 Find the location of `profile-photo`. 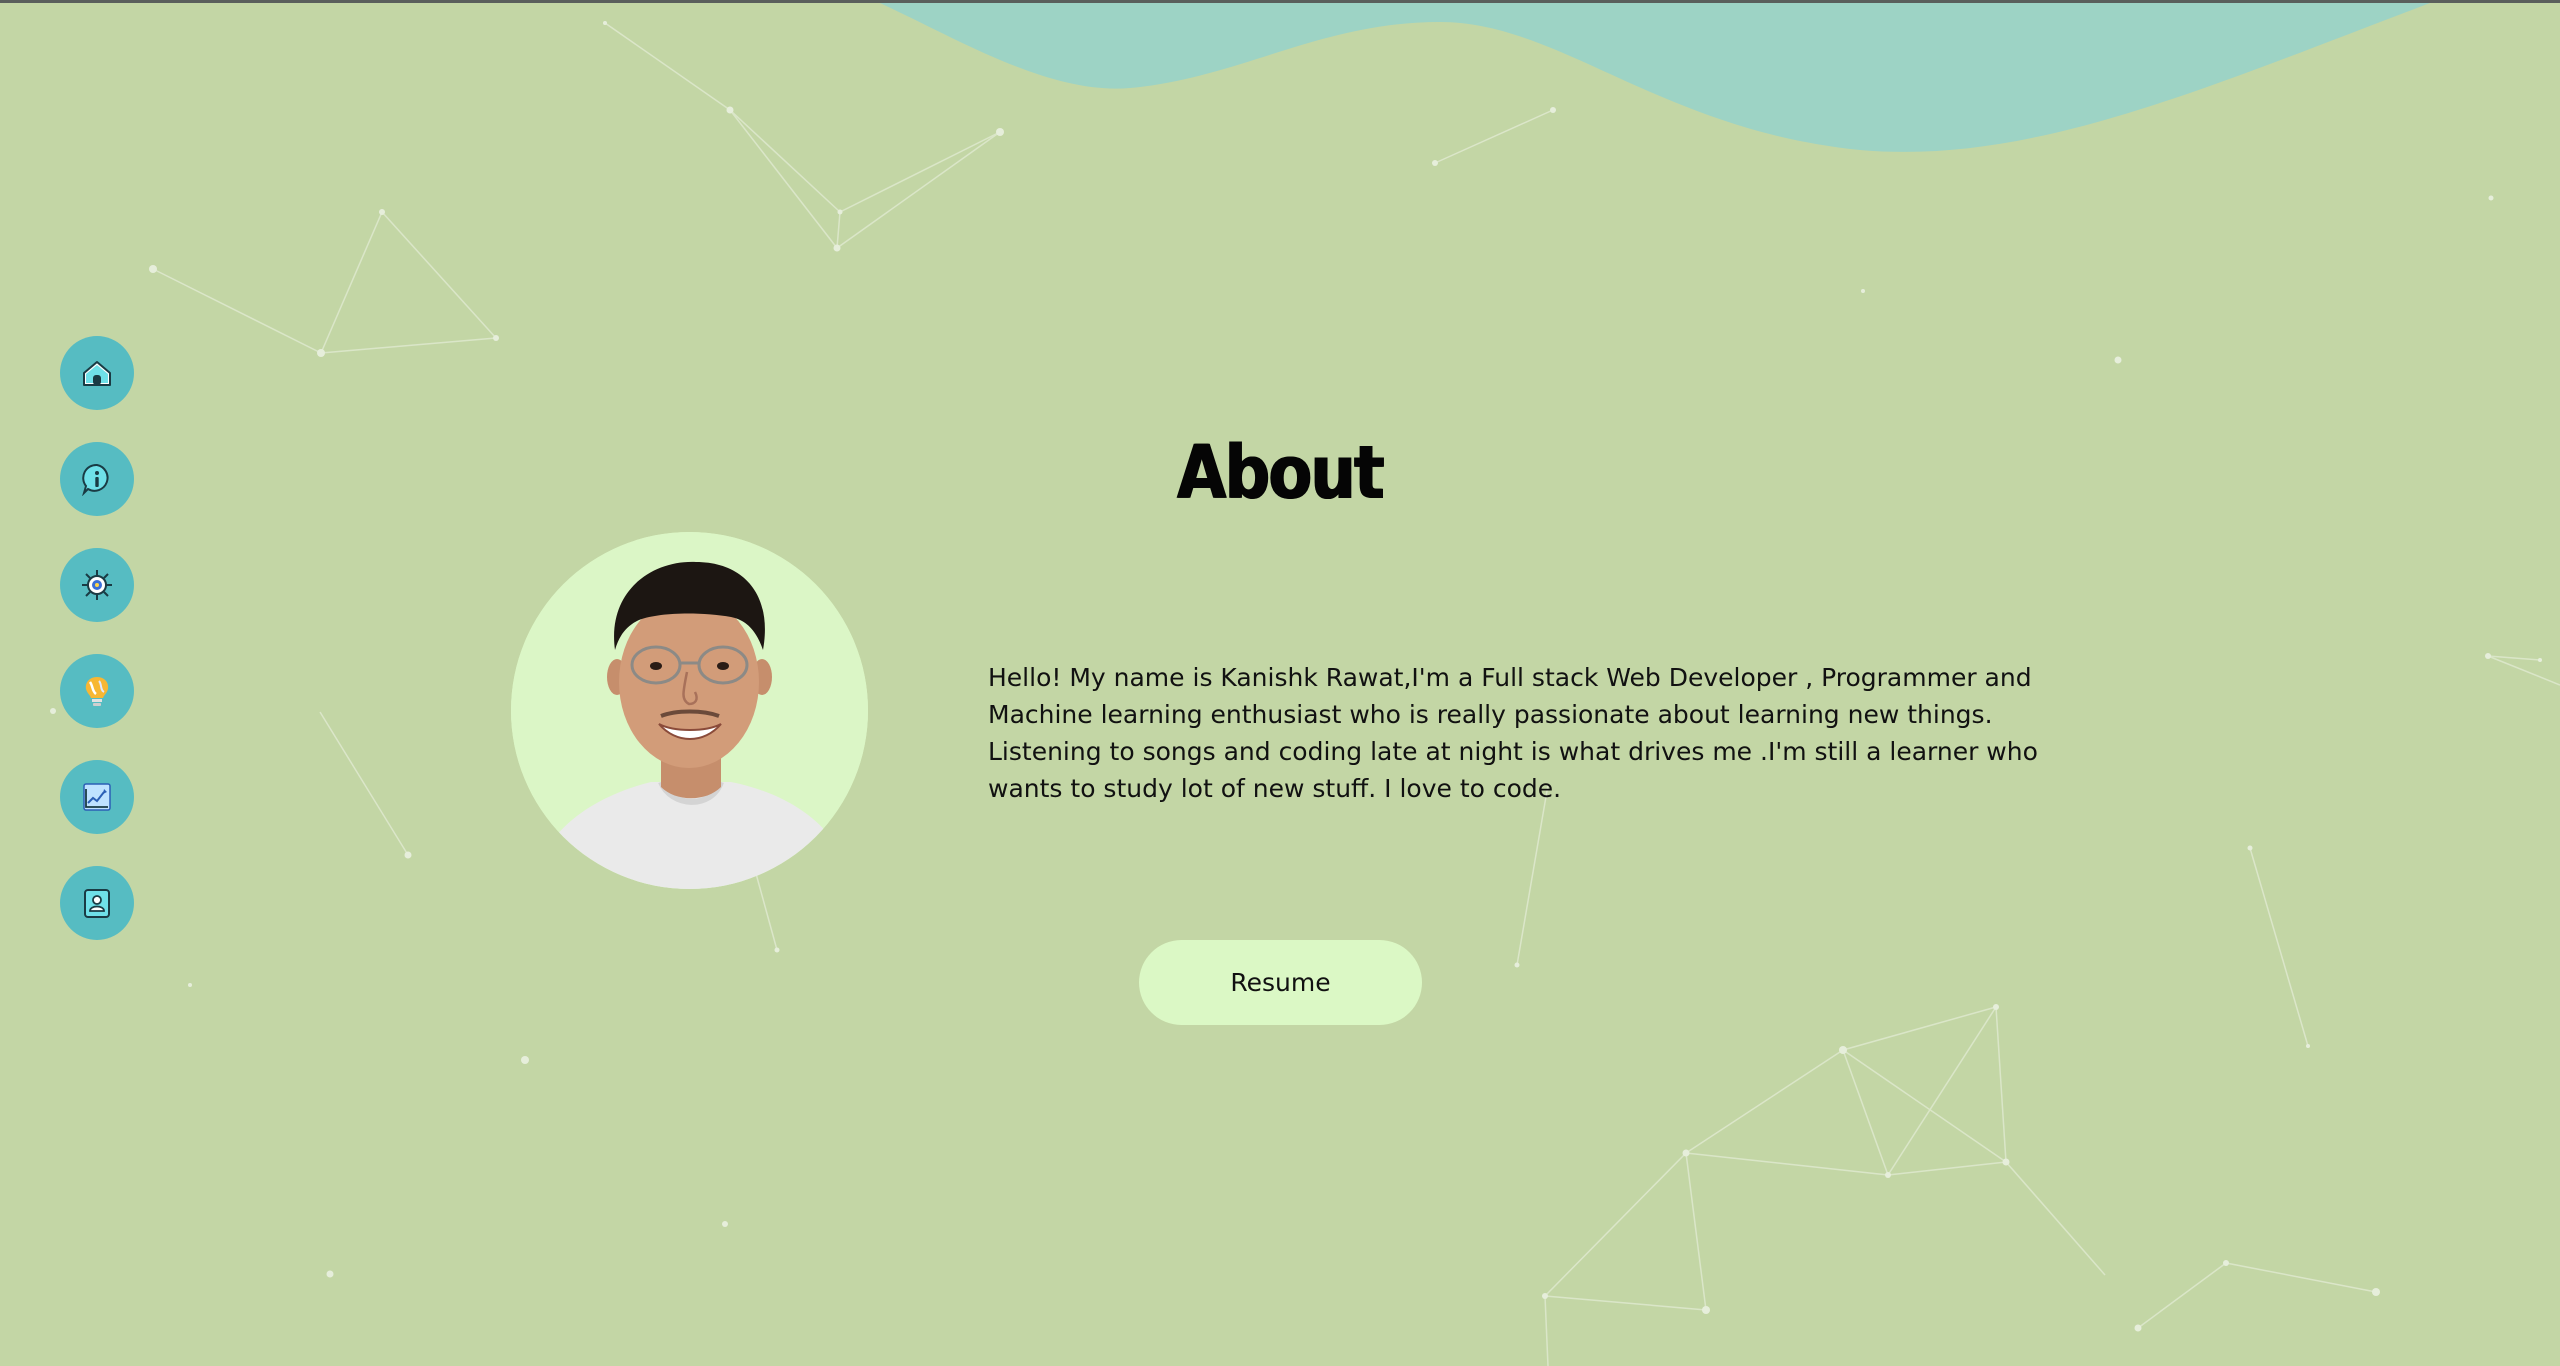

profile-photo is located at coordinates (689, 710).